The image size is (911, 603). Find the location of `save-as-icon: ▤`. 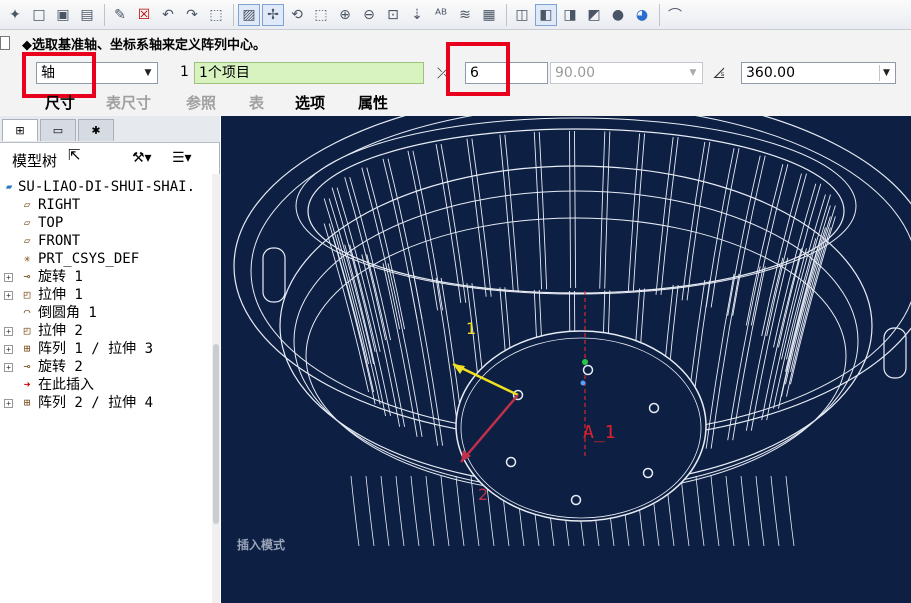

save-as-icon: ▤ is located at coordinates (87, 15).